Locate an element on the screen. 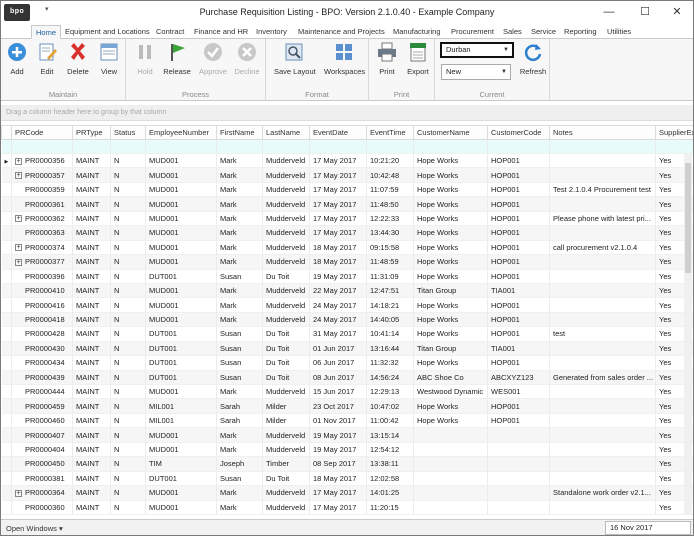 The height and width of the screenshot is (536, 694). cell-firstname: Susan is located at coordinates (239, 378).